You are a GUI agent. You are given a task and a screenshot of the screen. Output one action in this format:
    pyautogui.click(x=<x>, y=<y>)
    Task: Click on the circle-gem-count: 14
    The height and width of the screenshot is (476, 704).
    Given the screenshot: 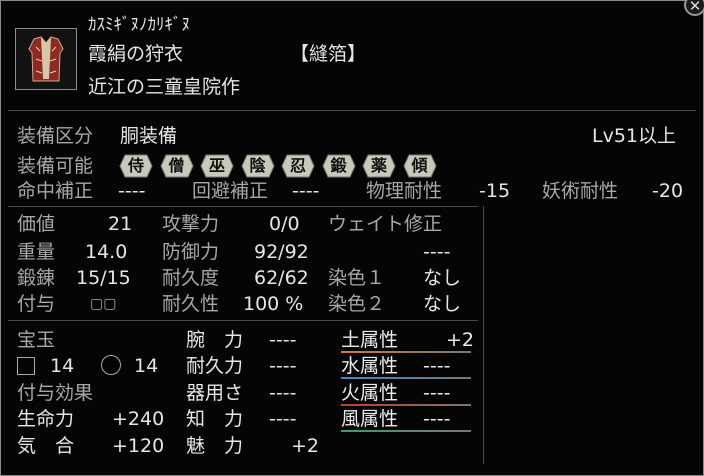 What is the action you would take?
    pyautogui.click(x=146, y=366)
    